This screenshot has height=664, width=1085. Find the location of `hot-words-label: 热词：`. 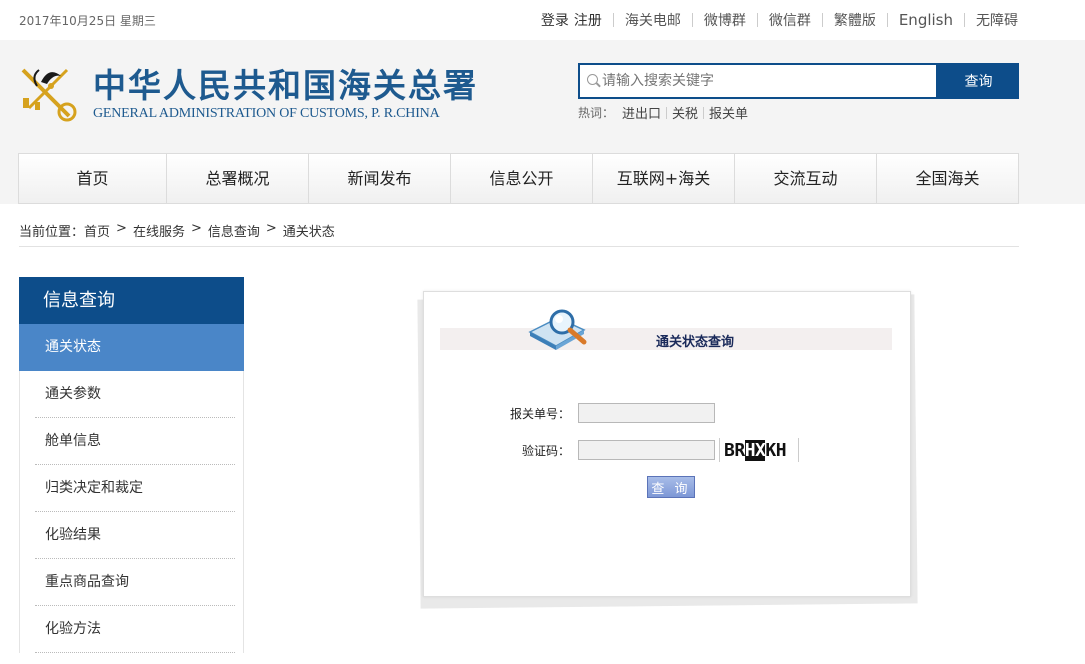

hot-words-label: 热词： is located at coordinates (596, 113).